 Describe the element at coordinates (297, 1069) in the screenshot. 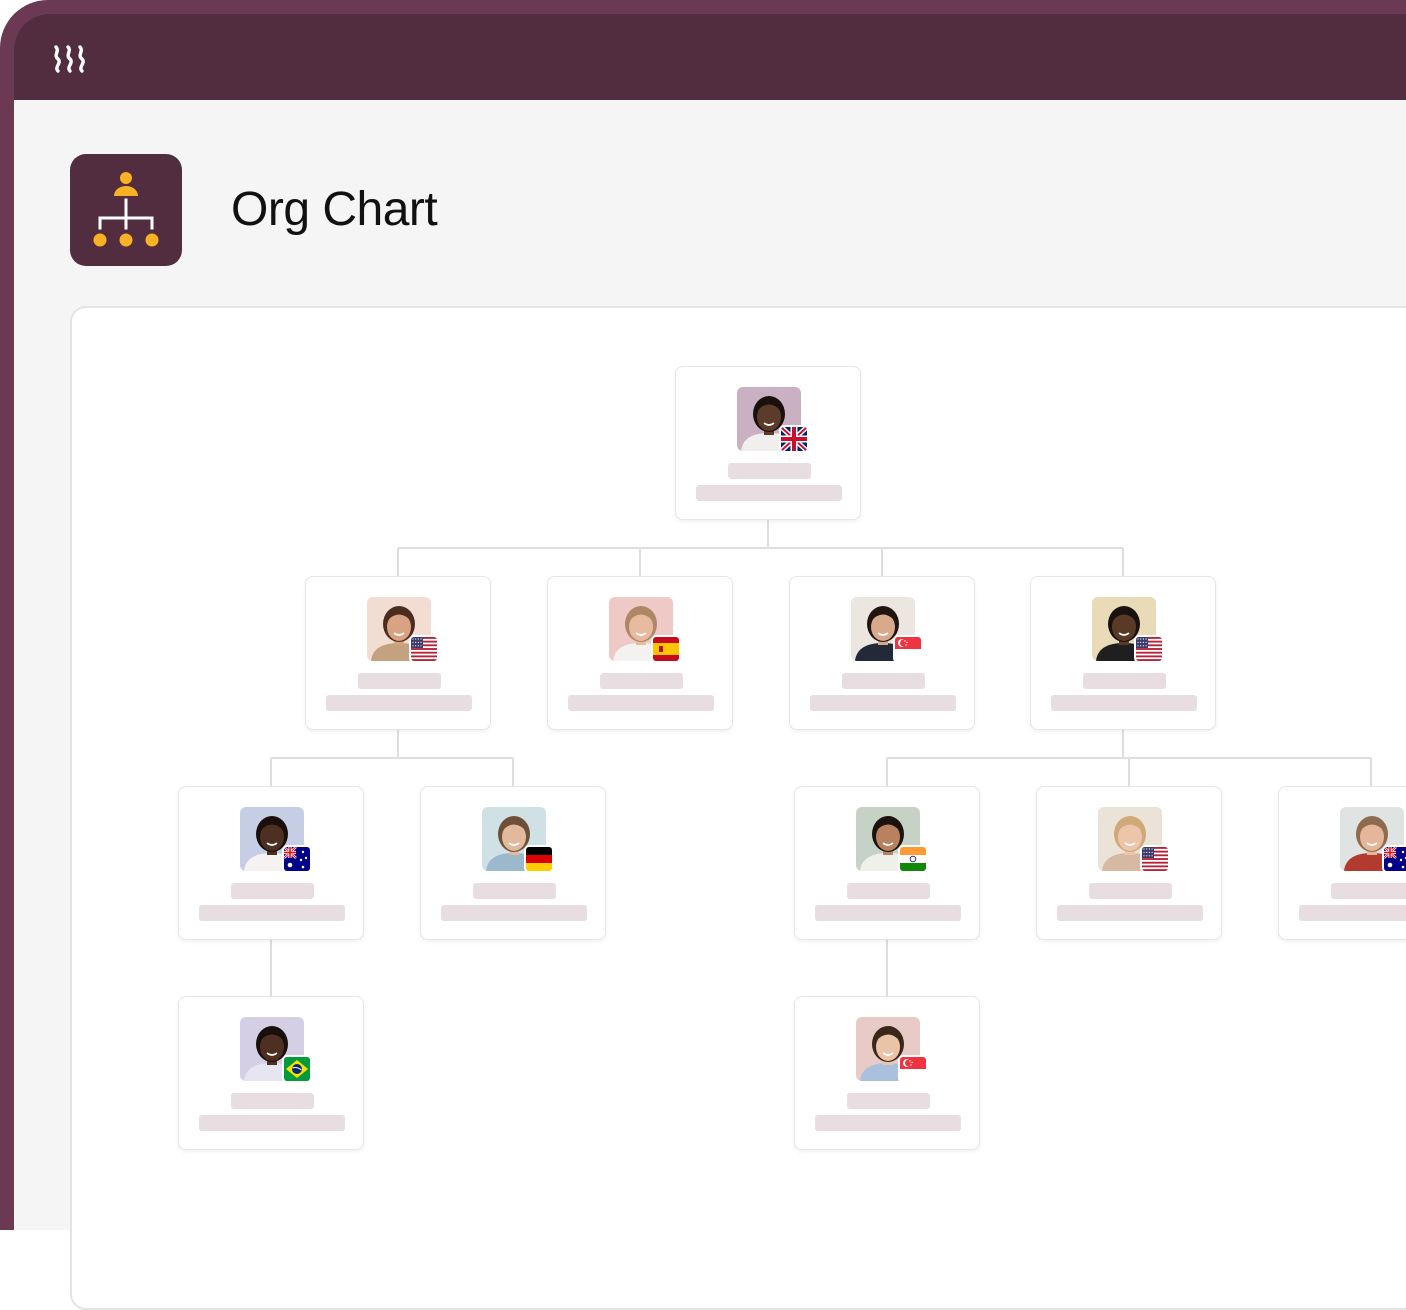

I see `brazil-flag-icon` at that location.